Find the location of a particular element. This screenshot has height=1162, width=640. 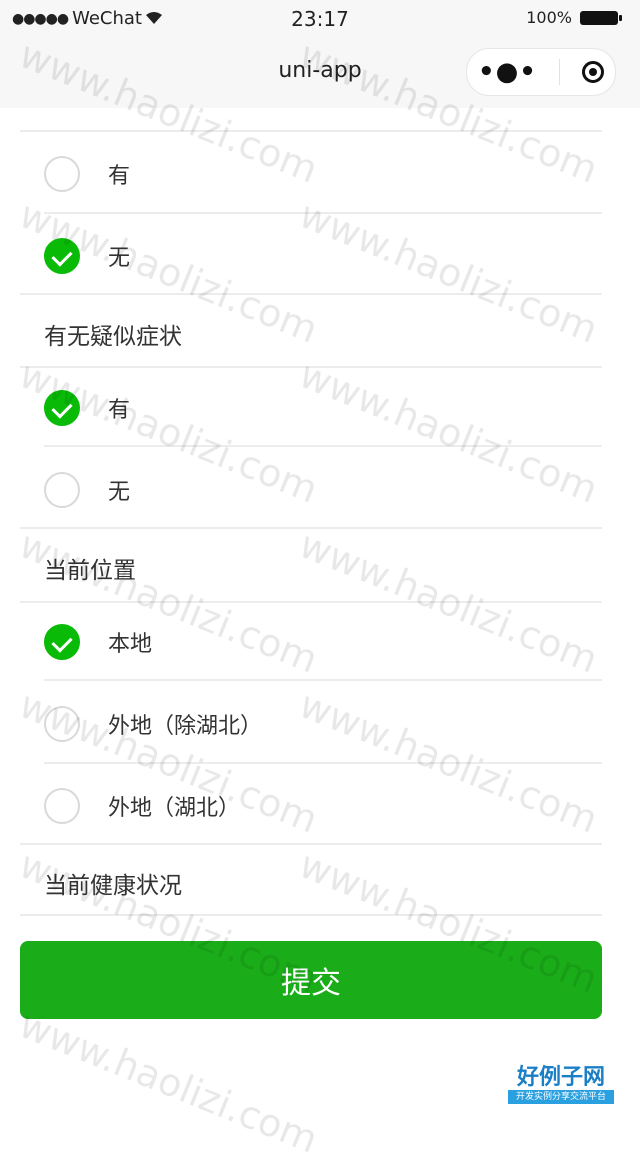

status-right: 100% is located at coordinates (574, 17).